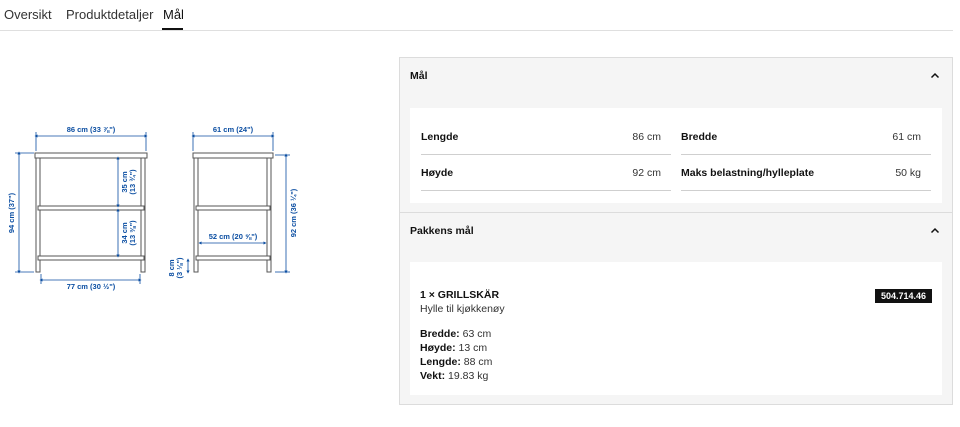  What do you see at coordinates (233, 212) in the screenshot?
I see `side-view` at bounding box center [233, 212].